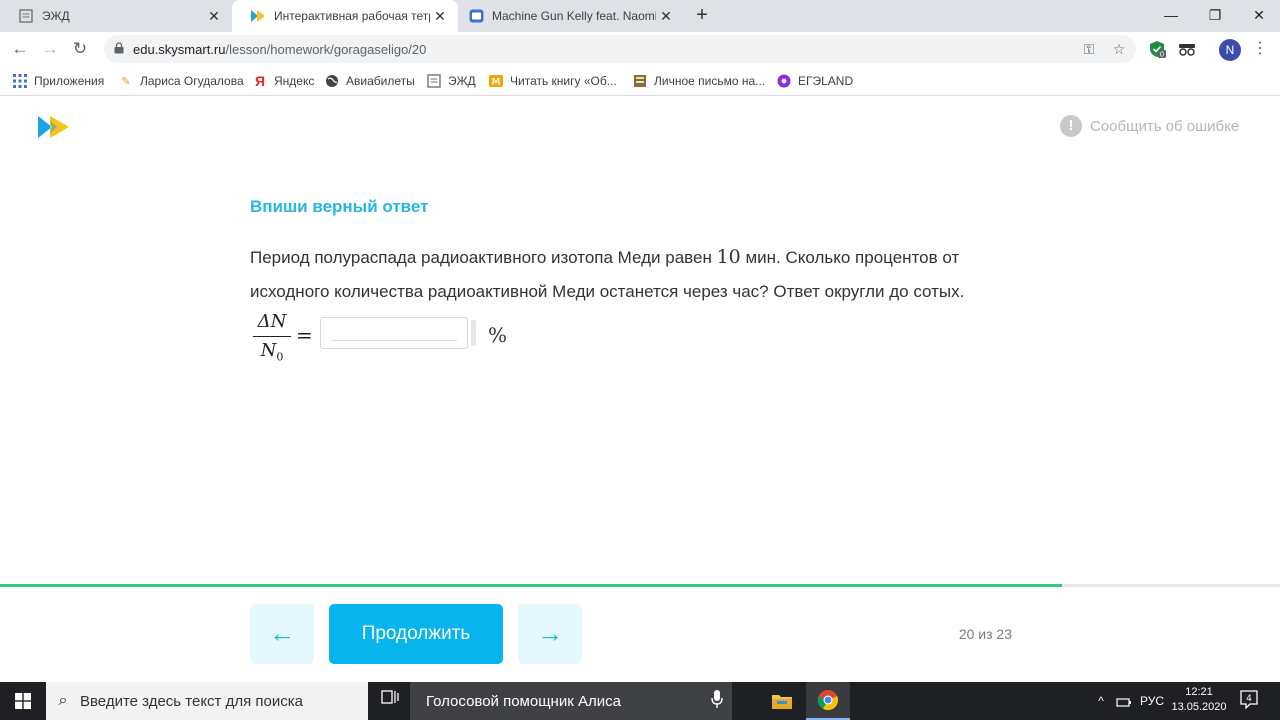 The height and width of the screenshot is (720, 1280). Describe the element at coordinates (119, 48) in the screenshot. I see `lock-icon` at that location.